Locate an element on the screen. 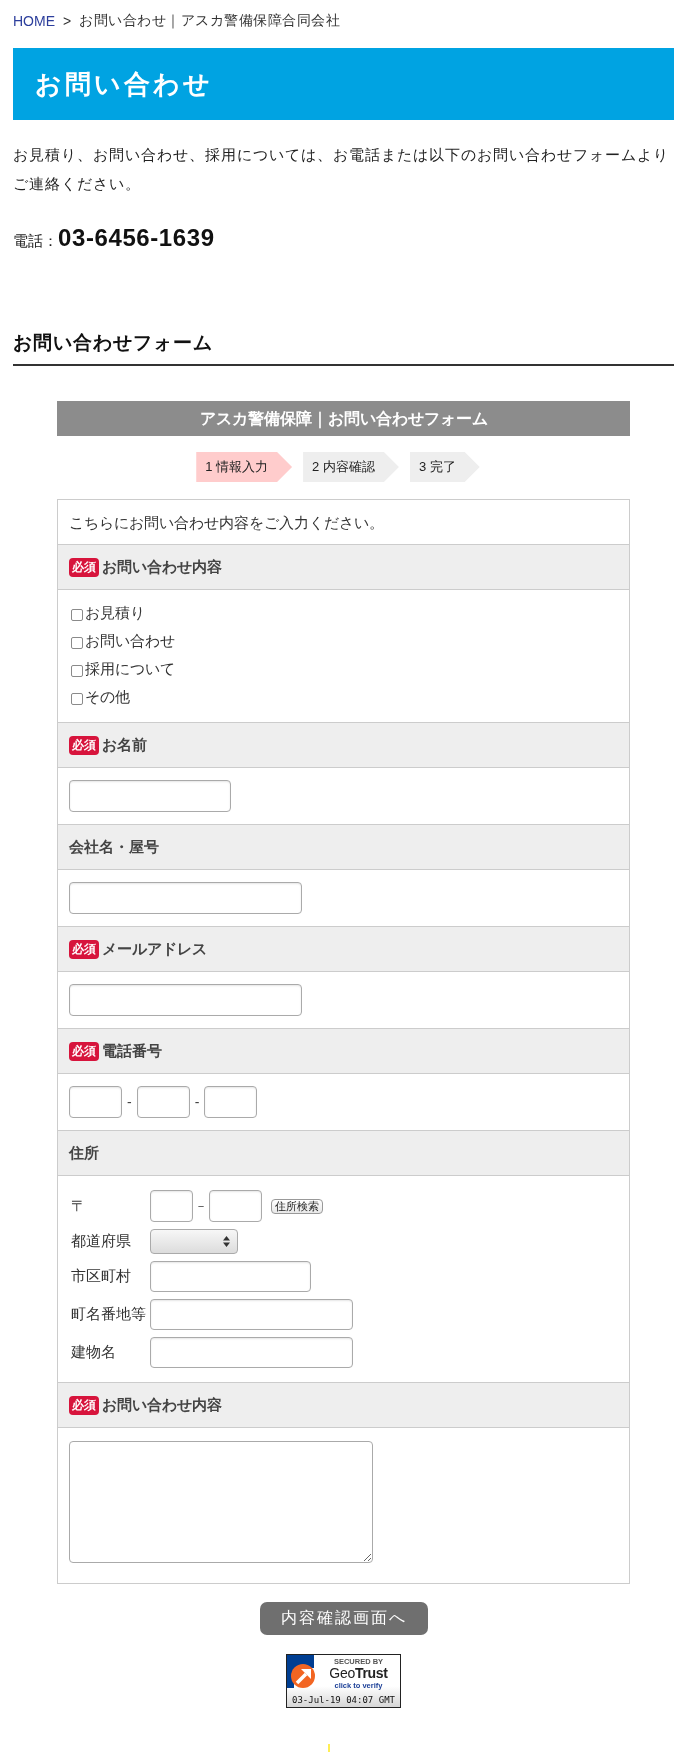  phone-label: 電話： is located at coordinates (35, 241).